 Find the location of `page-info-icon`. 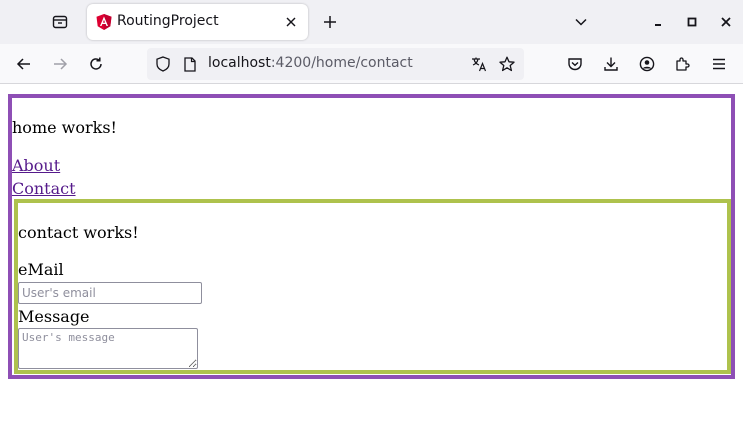

page-info-icon is located at coordinates (190, 64).